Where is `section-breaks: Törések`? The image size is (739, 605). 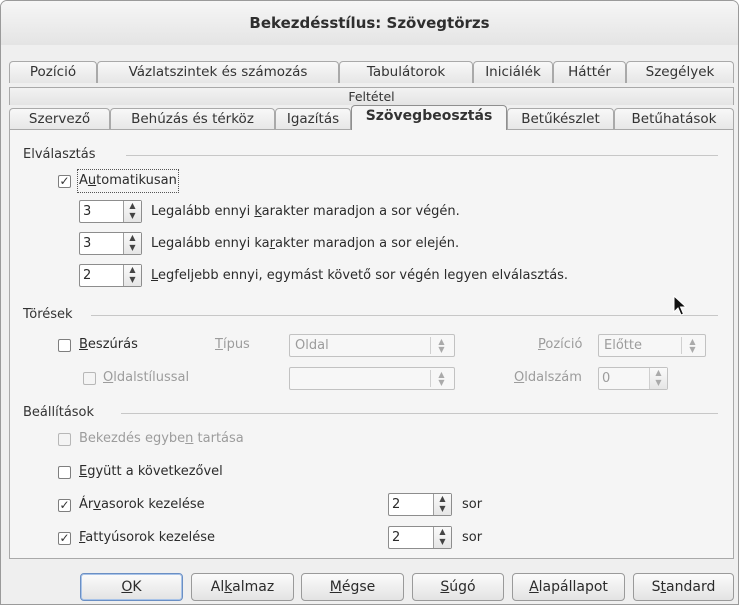
section-breaks: Törések is located at coordinates (48, 314).